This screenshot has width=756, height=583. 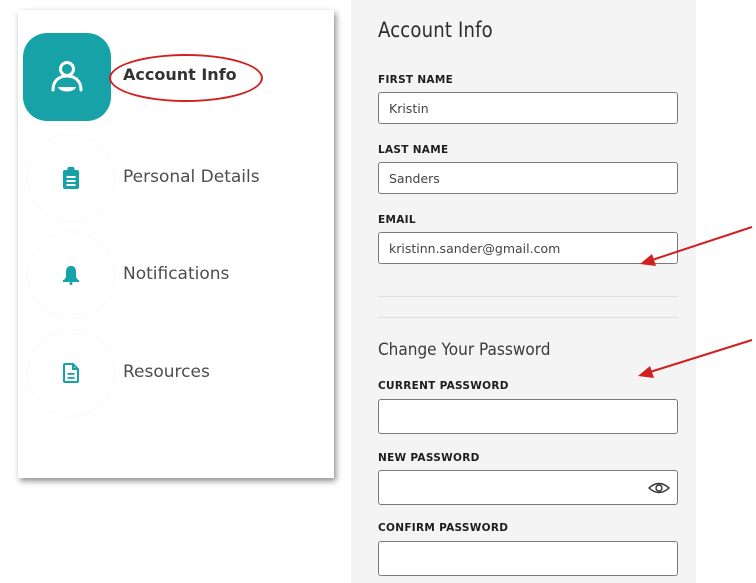 I want to click on last-name-field, so click(x=528, y=178).